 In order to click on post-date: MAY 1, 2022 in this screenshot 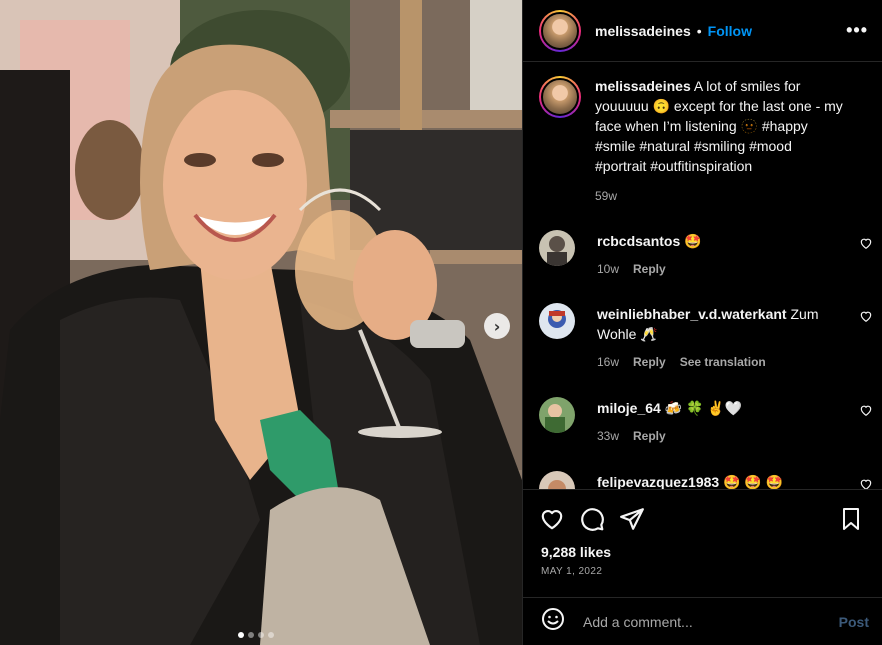, I will do `click(572, 571)`.